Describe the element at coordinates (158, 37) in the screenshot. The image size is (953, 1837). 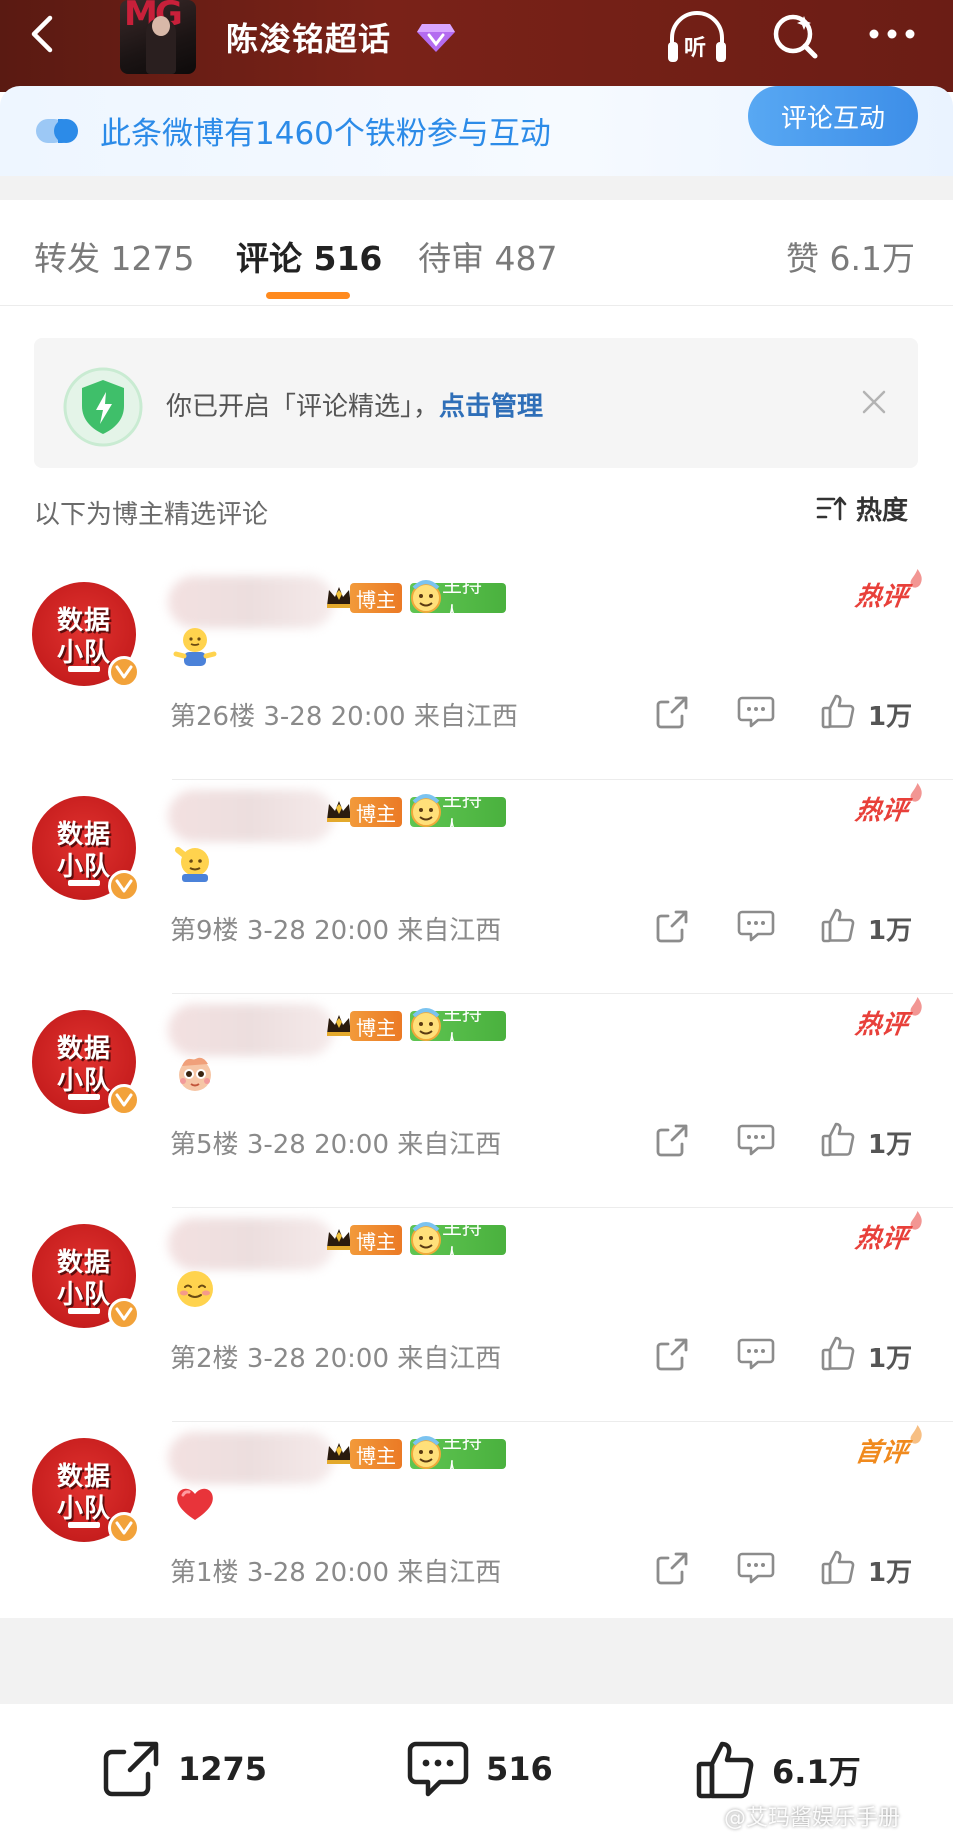
I see `topic-avatar: MG` at that location.